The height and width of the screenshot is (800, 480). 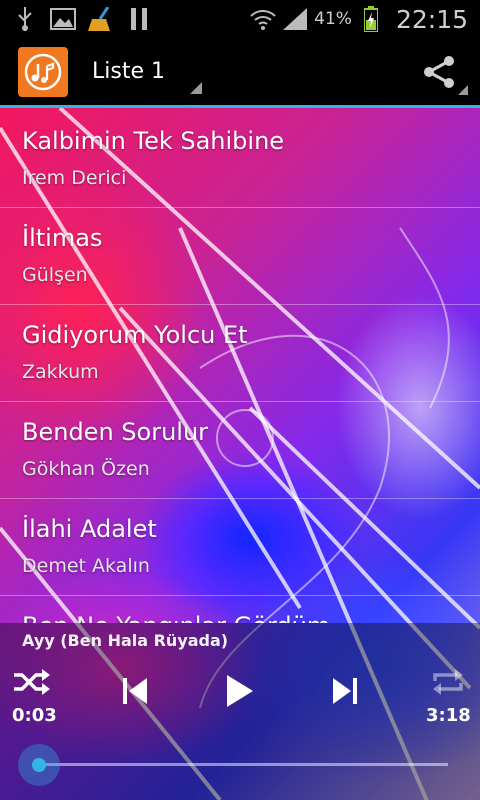 What do you see at coordinates (263, 19) in the screenshot?
I see `wifi-icon` at bounding box center [263, 19].